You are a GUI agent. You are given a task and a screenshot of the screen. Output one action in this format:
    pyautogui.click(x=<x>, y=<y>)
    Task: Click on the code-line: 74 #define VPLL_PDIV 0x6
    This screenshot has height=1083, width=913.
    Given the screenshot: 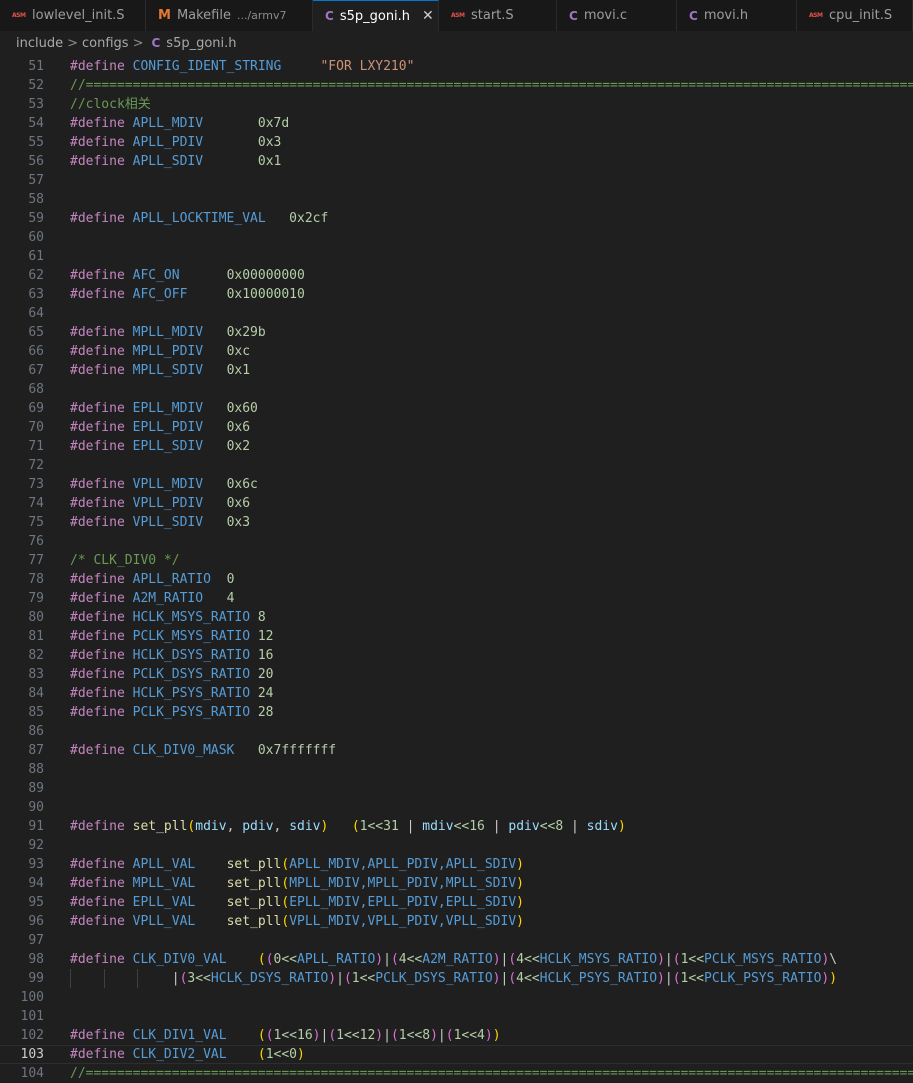 What is the action you would take?
    pyautogui.click(x=456, y=503)
    